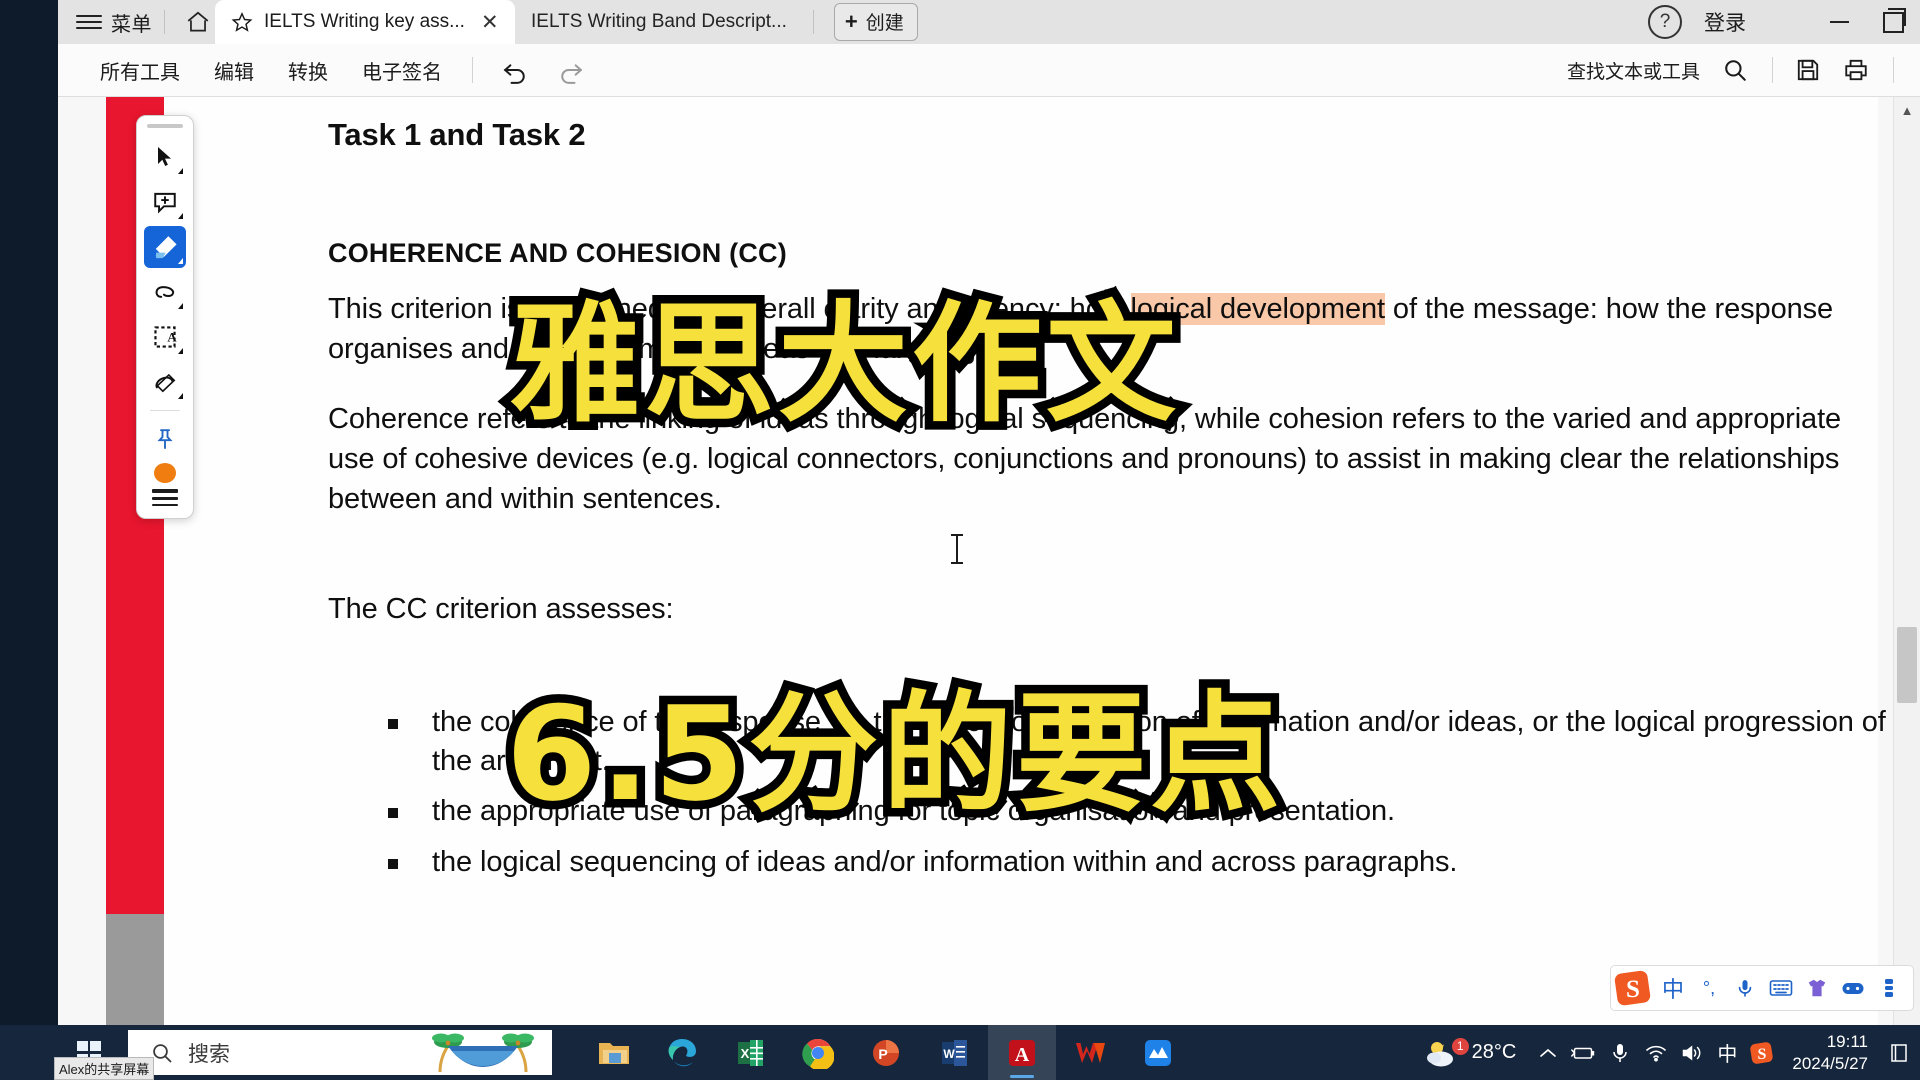 The image size is (1920, 1080). I want to click on hamburger-menu-icon, so click(89, 22).